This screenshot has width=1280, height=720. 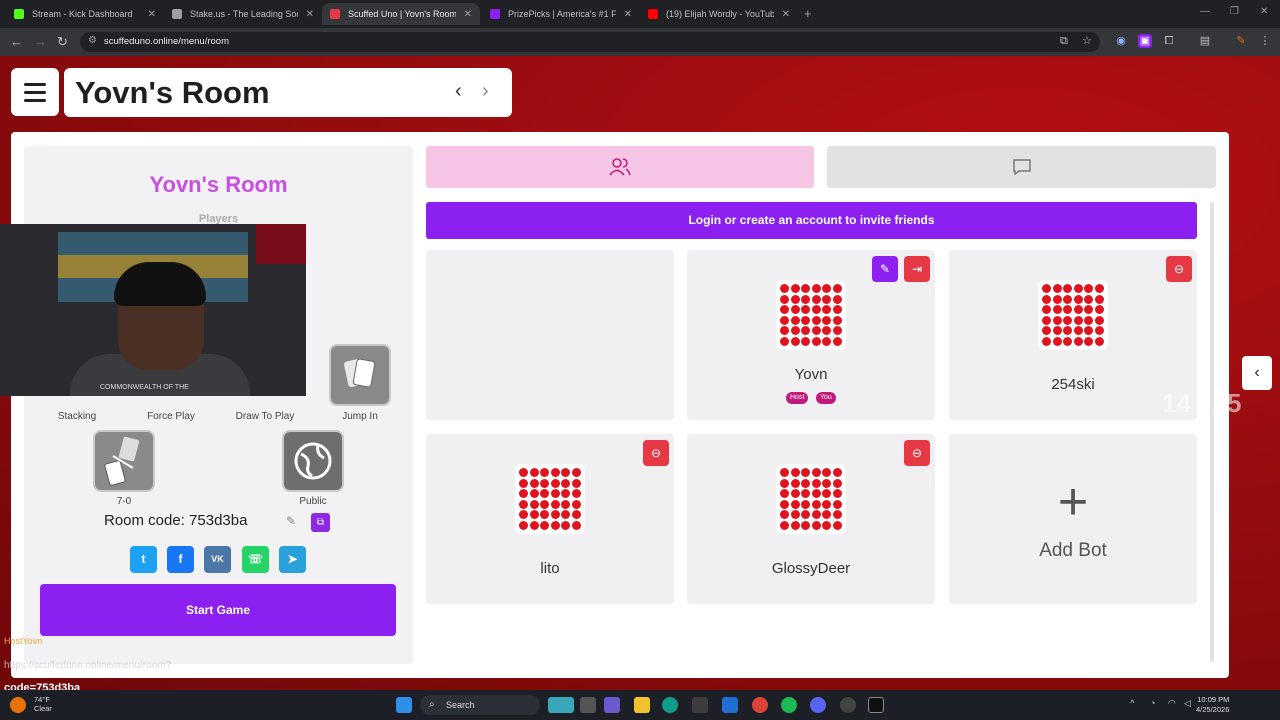 What do you see at coordinates (1087, 40) in the screenshot?
I see `bookmark-star-icon: ☆` at bounding box center [1087, 40].